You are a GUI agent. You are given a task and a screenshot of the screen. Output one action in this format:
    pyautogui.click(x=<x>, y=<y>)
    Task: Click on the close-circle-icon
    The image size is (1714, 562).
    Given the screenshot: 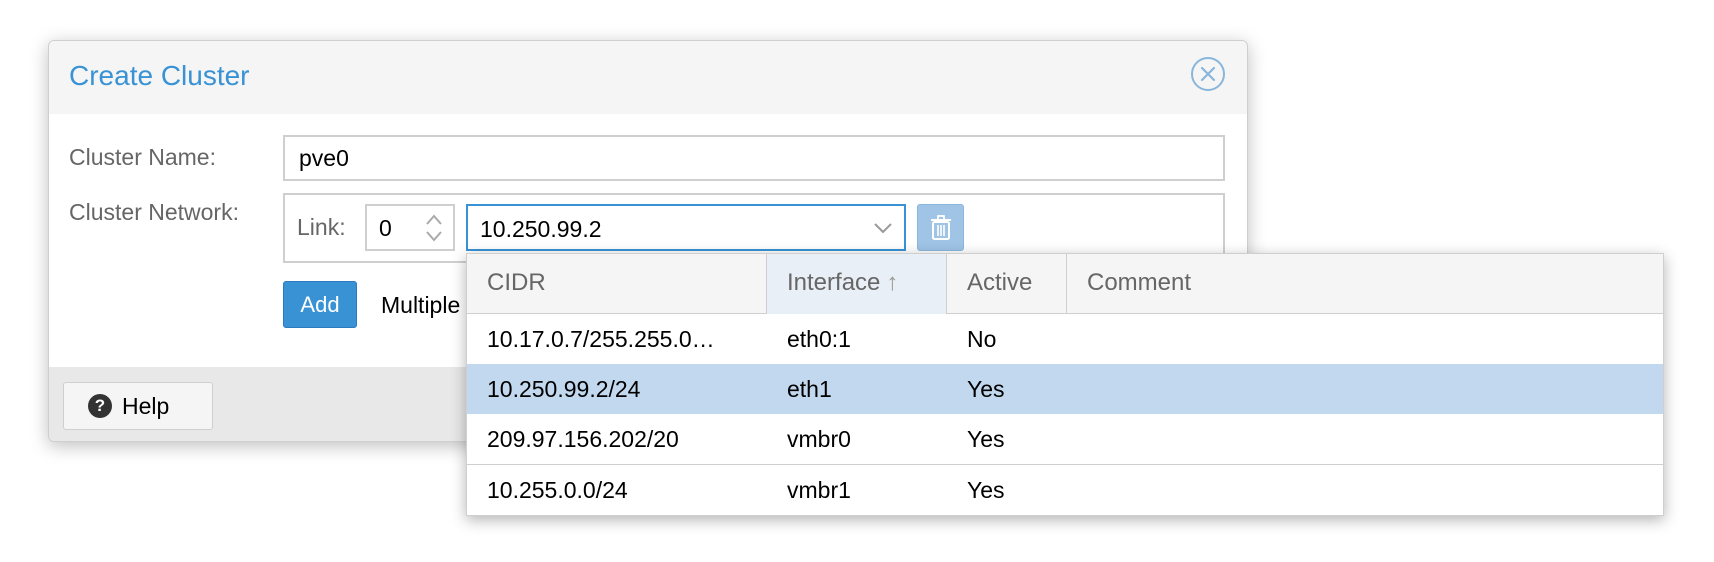 What is the action you would take?
    pyautogui.click(x=1208, y=74)
    